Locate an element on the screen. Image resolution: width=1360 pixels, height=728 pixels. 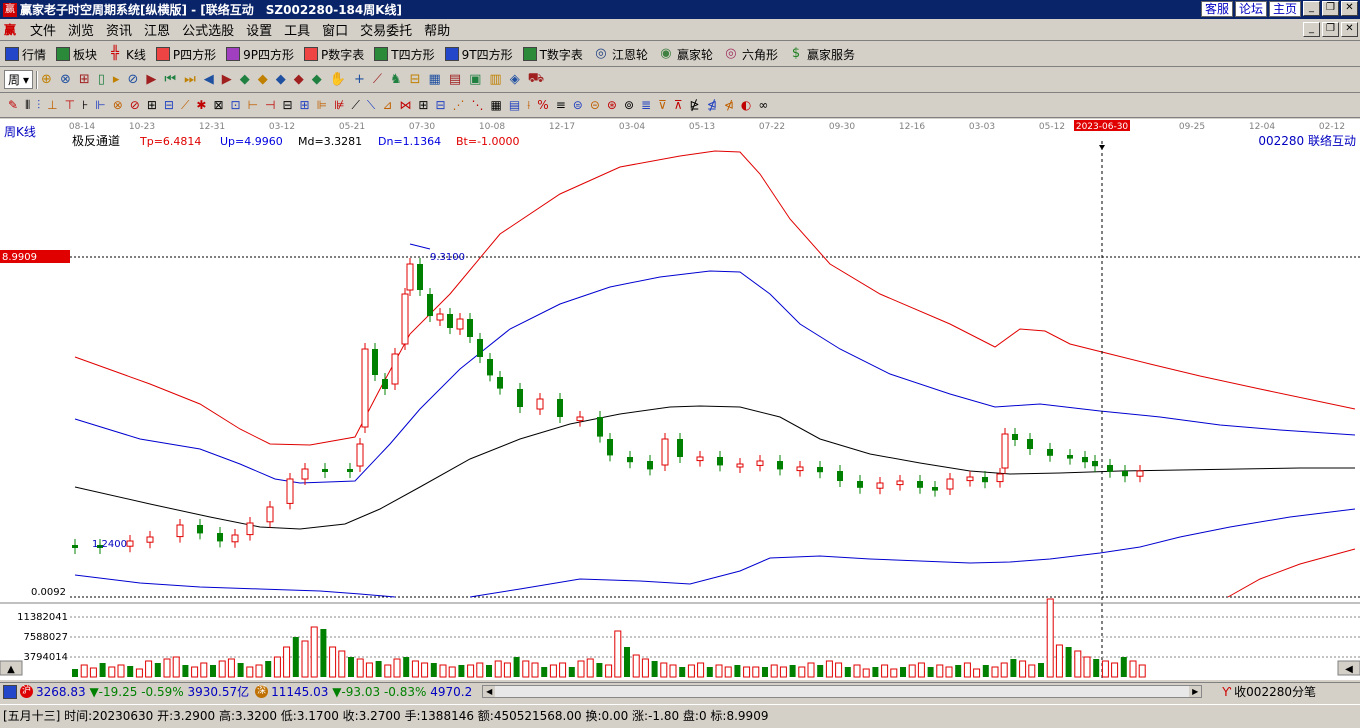
chart-tool-icon: ◀ is located at coordinates (209, 79).